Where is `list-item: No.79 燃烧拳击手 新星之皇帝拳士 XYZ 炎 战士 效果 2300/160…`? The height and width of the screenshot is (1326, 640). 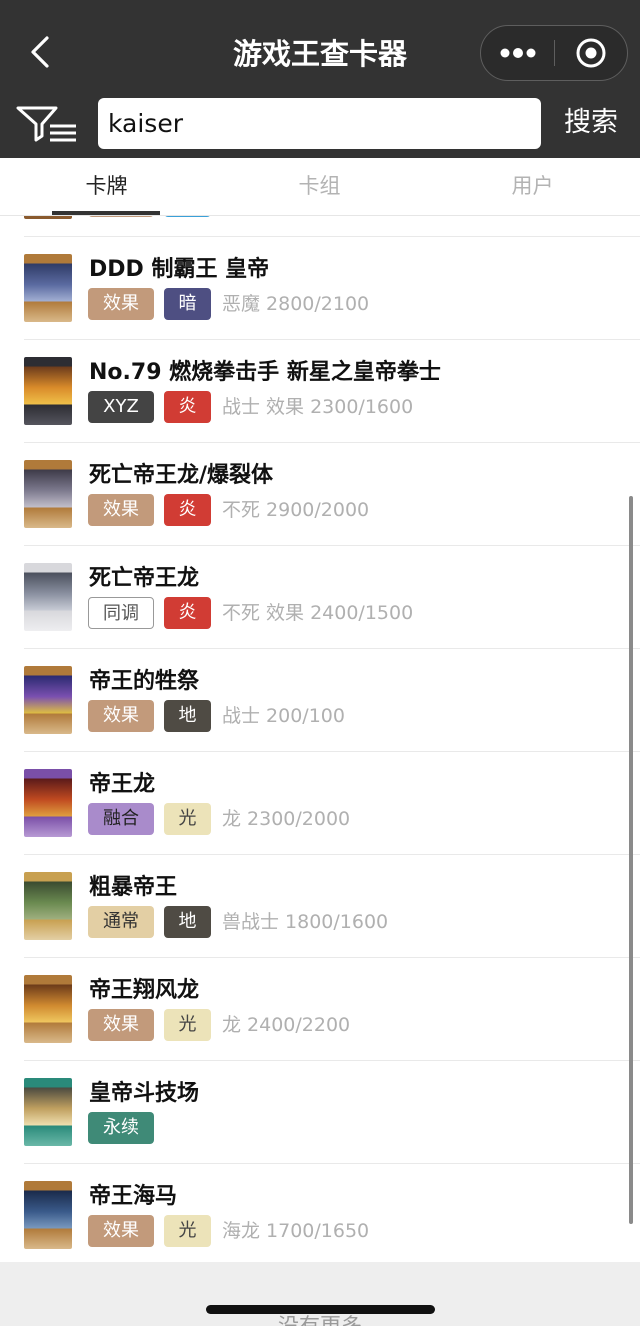 list-item: No.79 燃烧拳击手 新星之皇帝拳士 XYZ 炎 战士 效果 2300/160… is located at coordinates (320, 391).